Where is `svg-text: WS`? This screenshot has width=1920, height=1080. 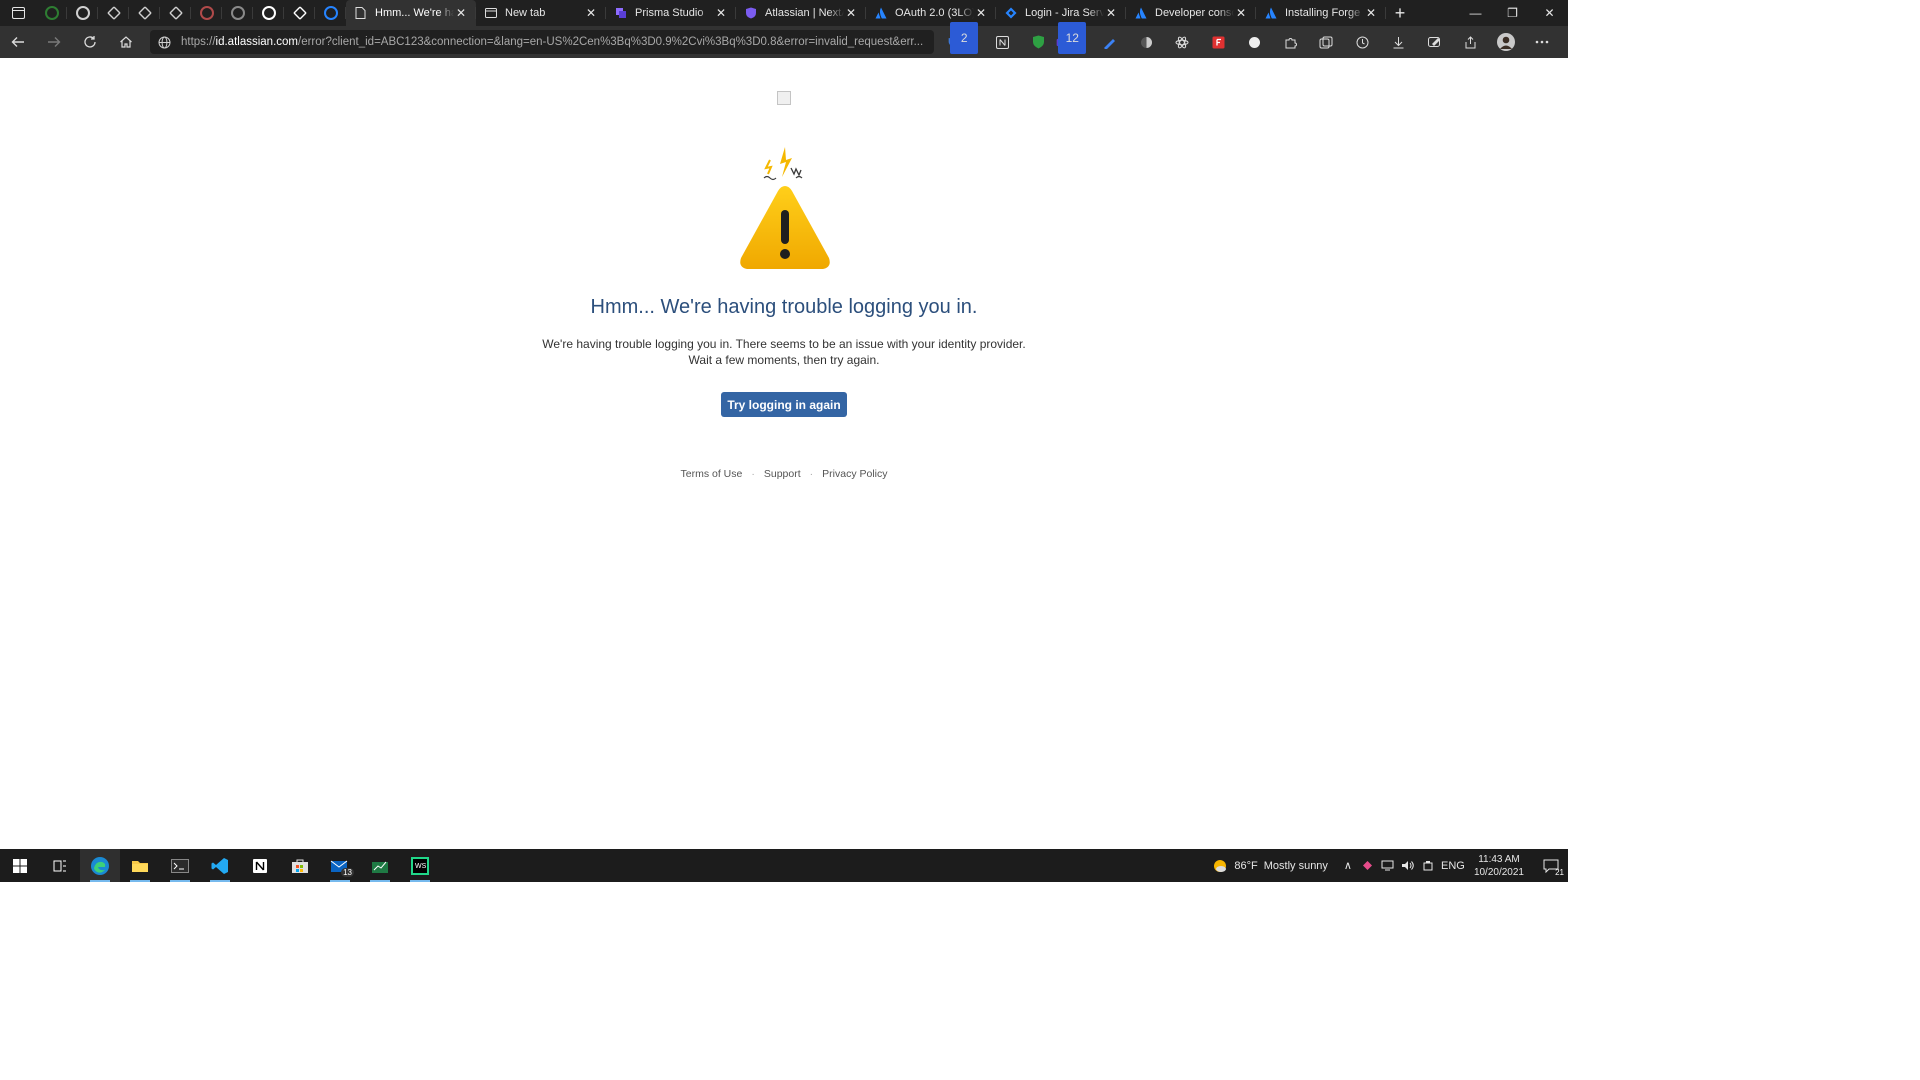 svg-text: WS is located at coordinates (421, 866).